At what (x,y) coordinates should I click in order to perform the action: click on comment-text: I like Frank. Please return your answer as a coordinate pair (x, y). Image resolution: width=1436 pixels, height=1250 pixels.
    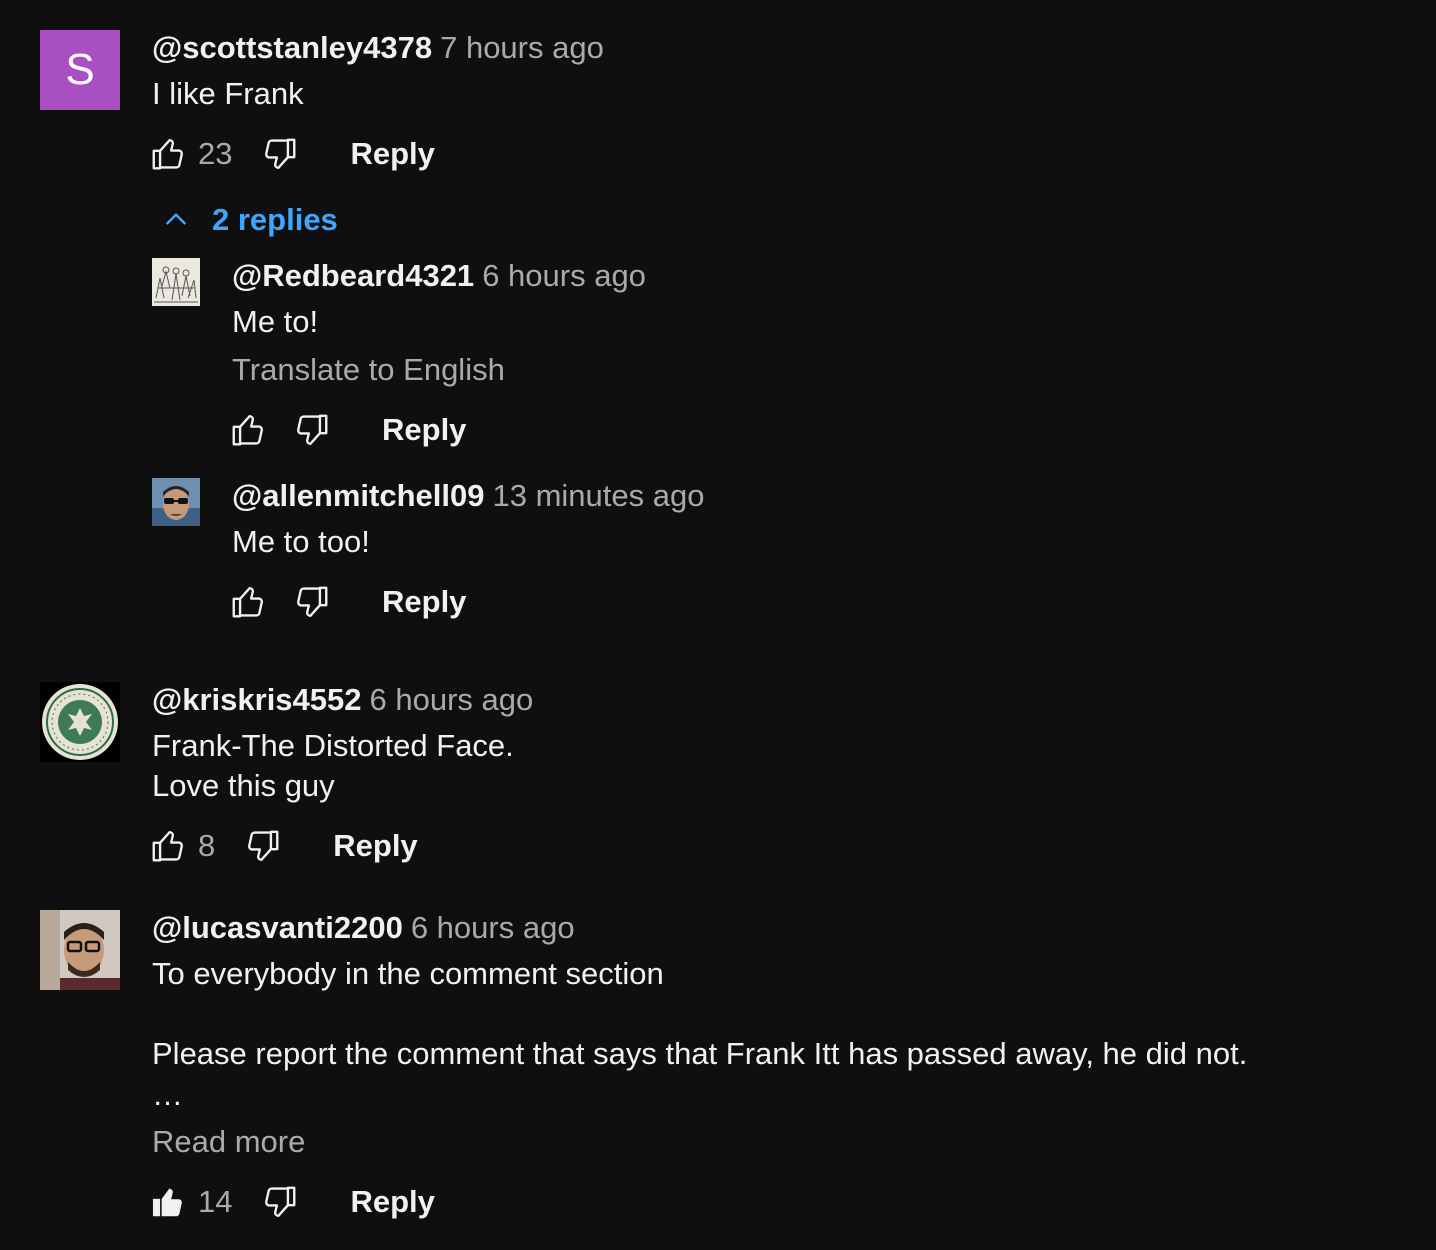
    Looking at the image, I should click on (228, 93).